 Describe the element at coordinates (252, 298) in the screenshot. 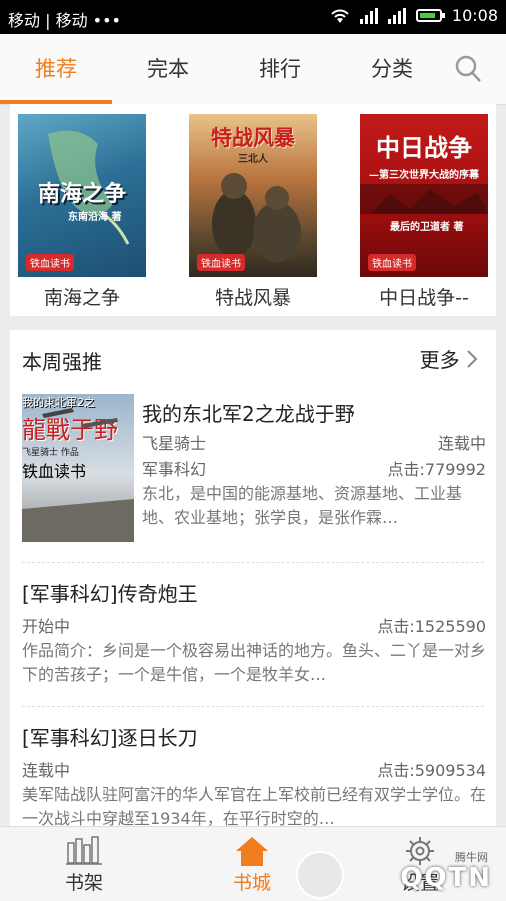

I see `book-title: 特战风暴` at that location.